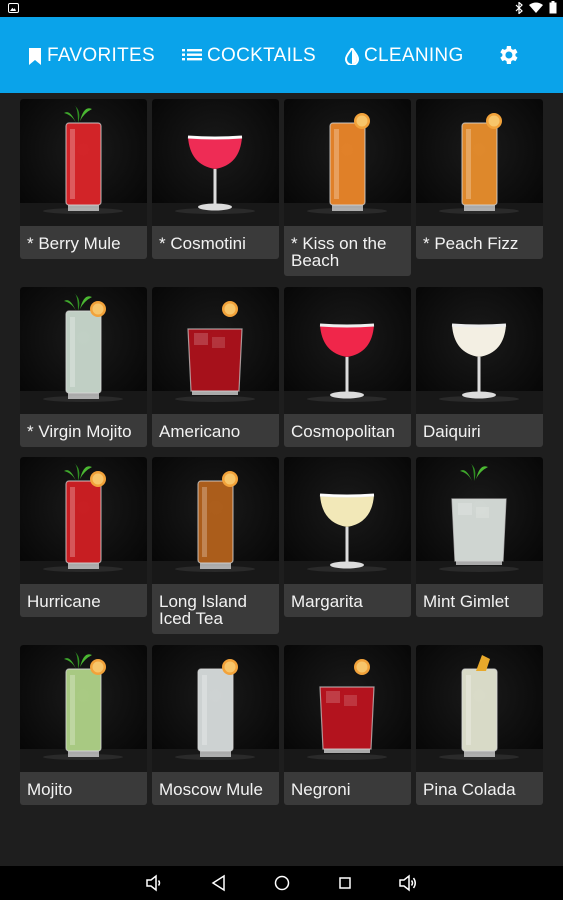 Image resolution: width=563 pixels, height=900 pixels. I want to click on cocktail-name: Mint Gimlet, so click(466, 601).